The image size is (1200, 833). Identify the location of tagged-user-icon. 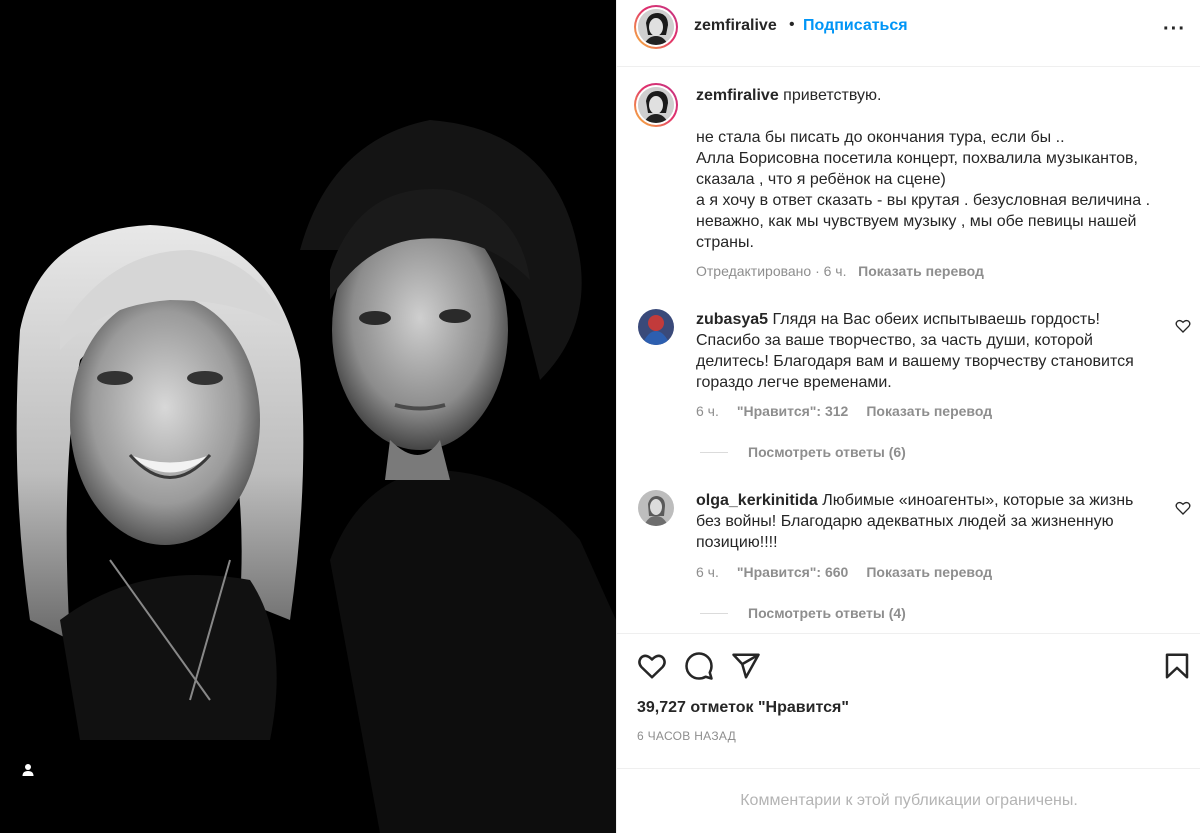
(28, 770).